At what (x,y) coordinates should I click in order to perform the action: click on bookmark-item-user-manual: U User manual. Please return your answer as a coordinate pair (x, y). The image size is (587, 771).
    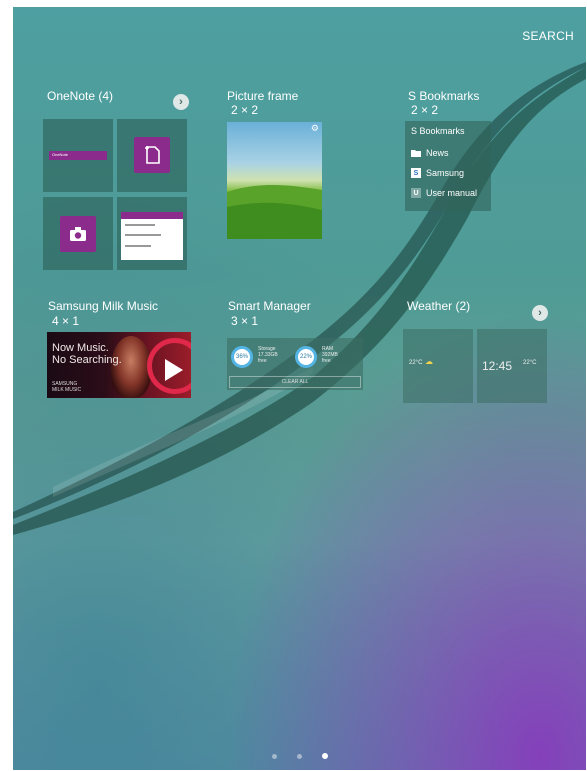
    Looking at the image, I should click on (444, 193).